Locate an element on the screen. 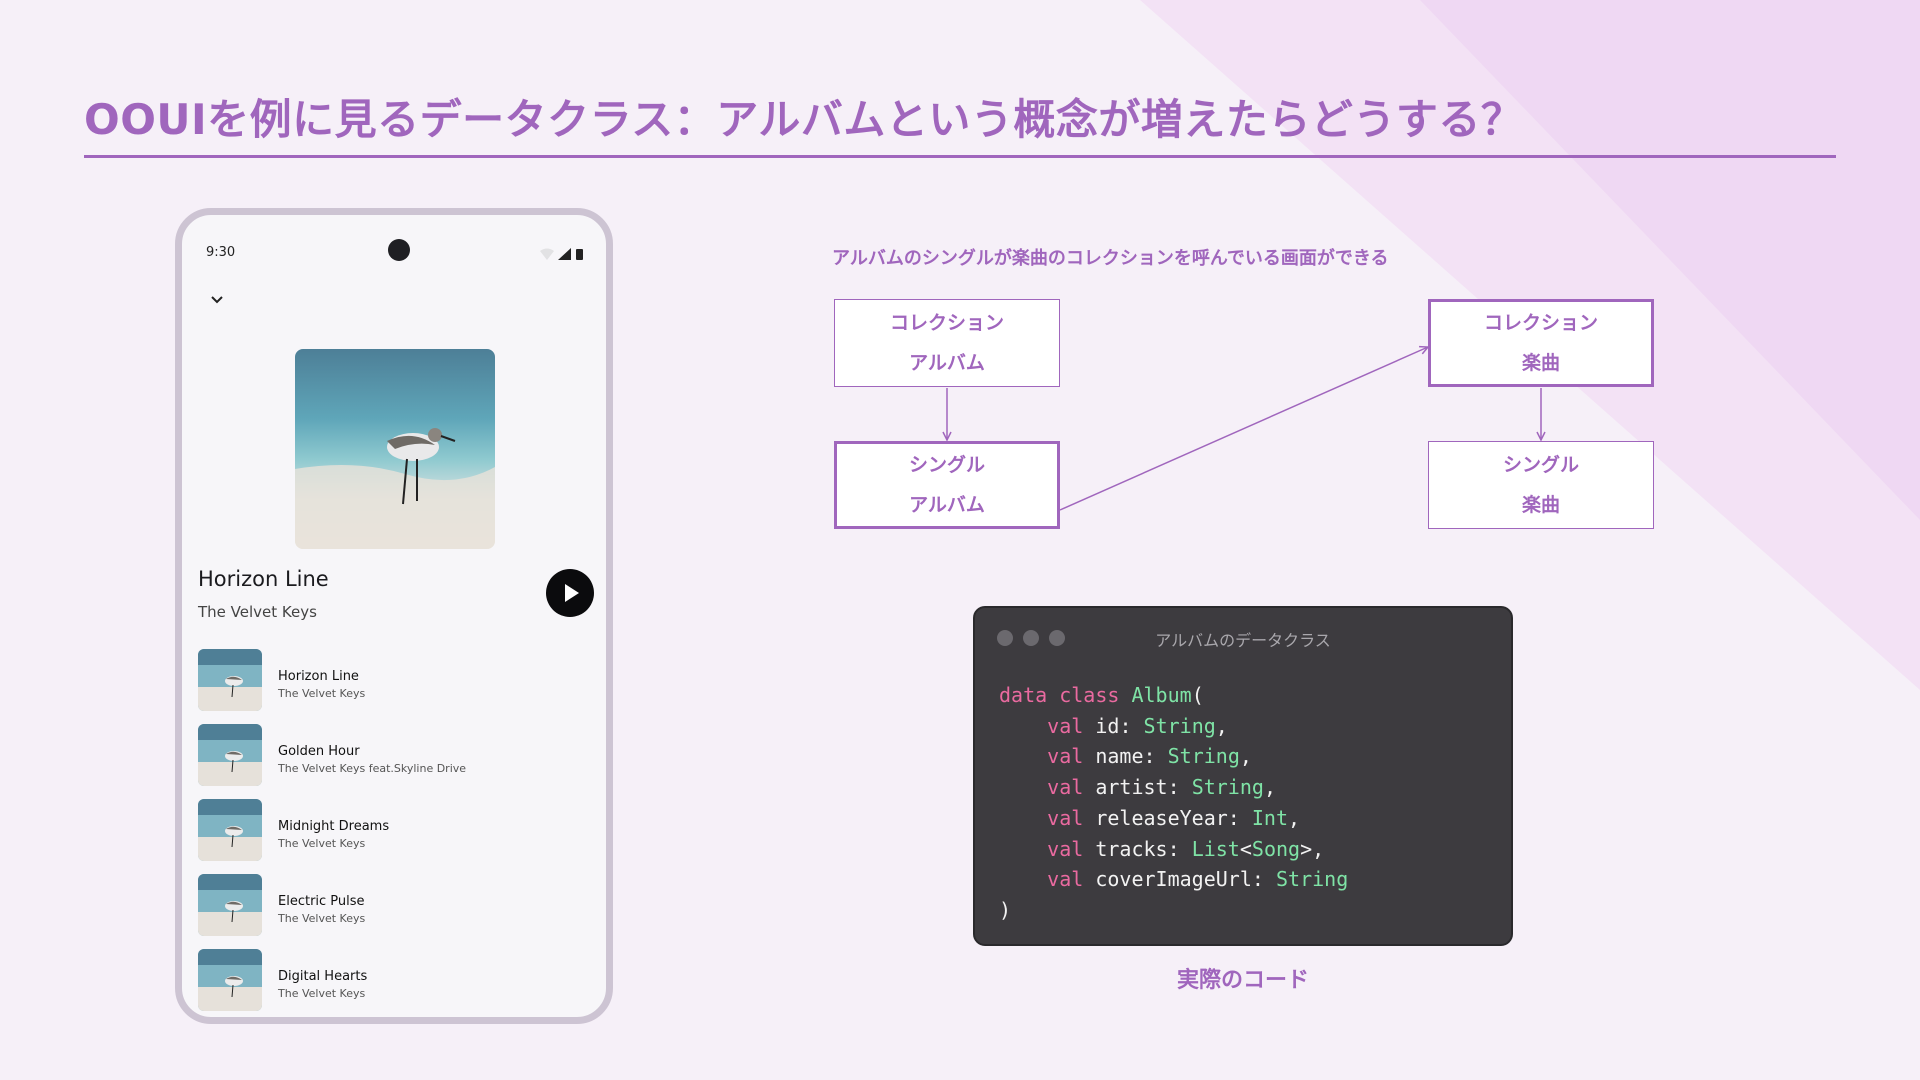 Image resolution: width=1920 pixels, height=1080 pixels. play-icon is located at coordinates (572, 593).